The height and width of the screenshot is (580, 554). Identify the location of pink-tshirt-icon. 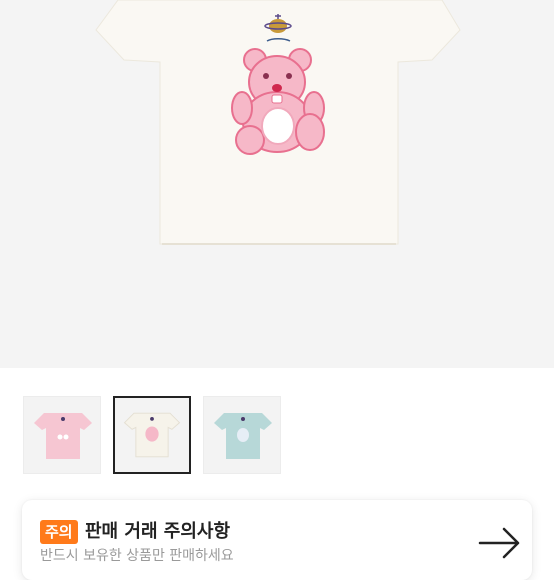
(63, 436).